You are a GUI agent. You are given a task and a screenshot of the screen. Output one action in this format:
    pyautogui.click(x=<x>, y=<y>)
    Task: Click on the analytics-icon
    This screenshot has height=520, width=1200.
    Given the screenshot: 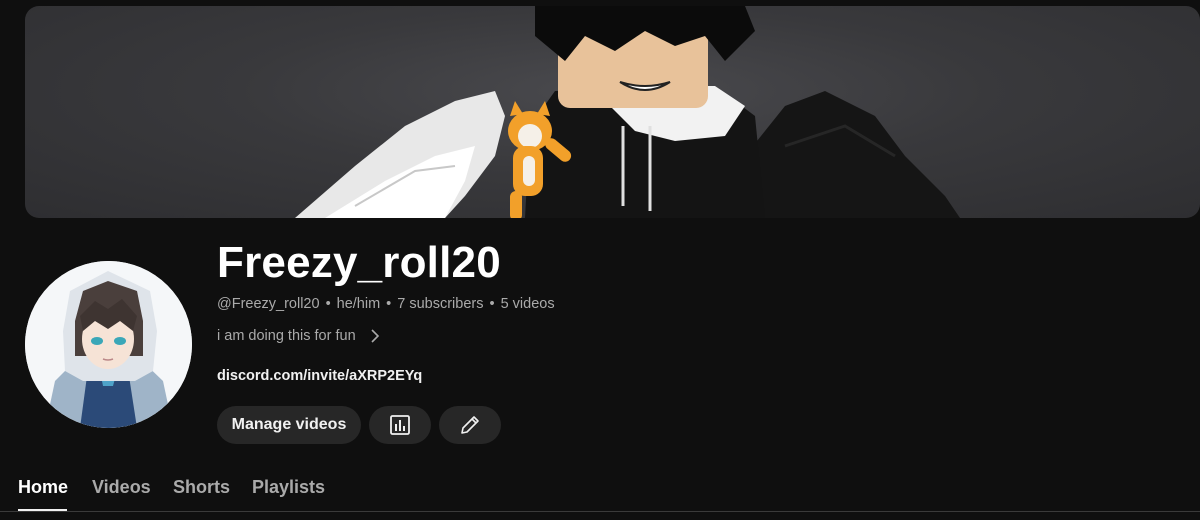 What is the action you would take?
    pyautogui.click(x=400, y=425)
    